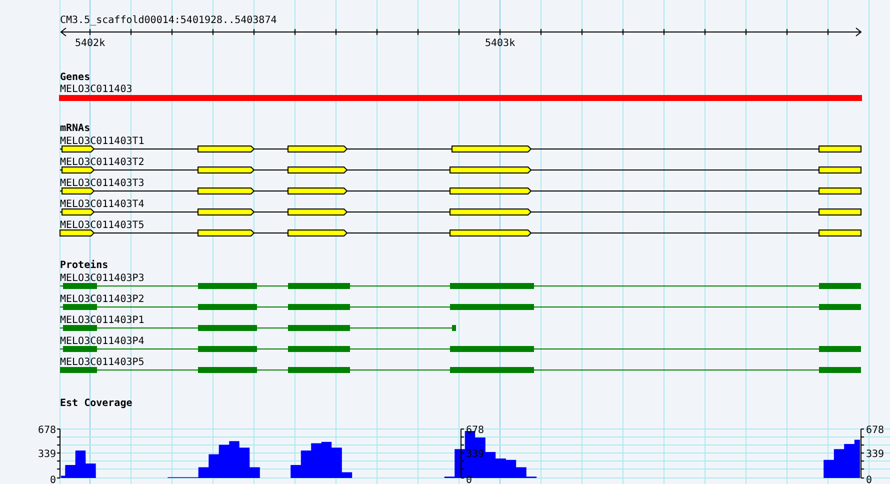 The image size is (890, 484). Describe the element at coordinates (96, 89) in the screenshot. I see `gene-label: MELO3C011403` at that location.